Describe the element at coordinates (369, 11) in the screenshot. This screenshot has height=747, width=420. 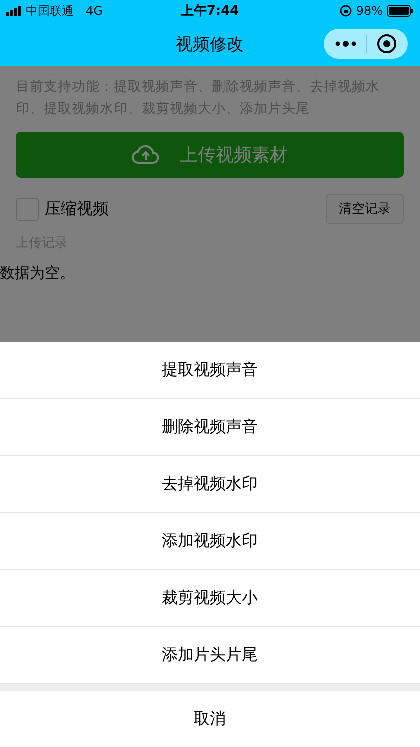
I see `battery-percent: 98%` at that location.